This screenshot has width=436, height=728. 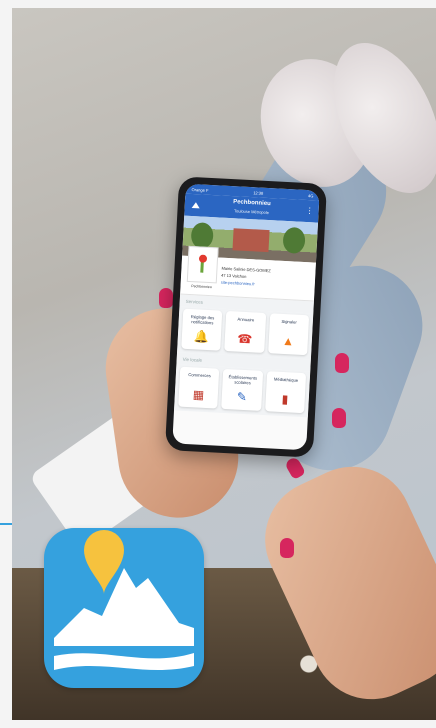 I want to click on crest-label: Pechbonnieu, so click(x=201, y=287).